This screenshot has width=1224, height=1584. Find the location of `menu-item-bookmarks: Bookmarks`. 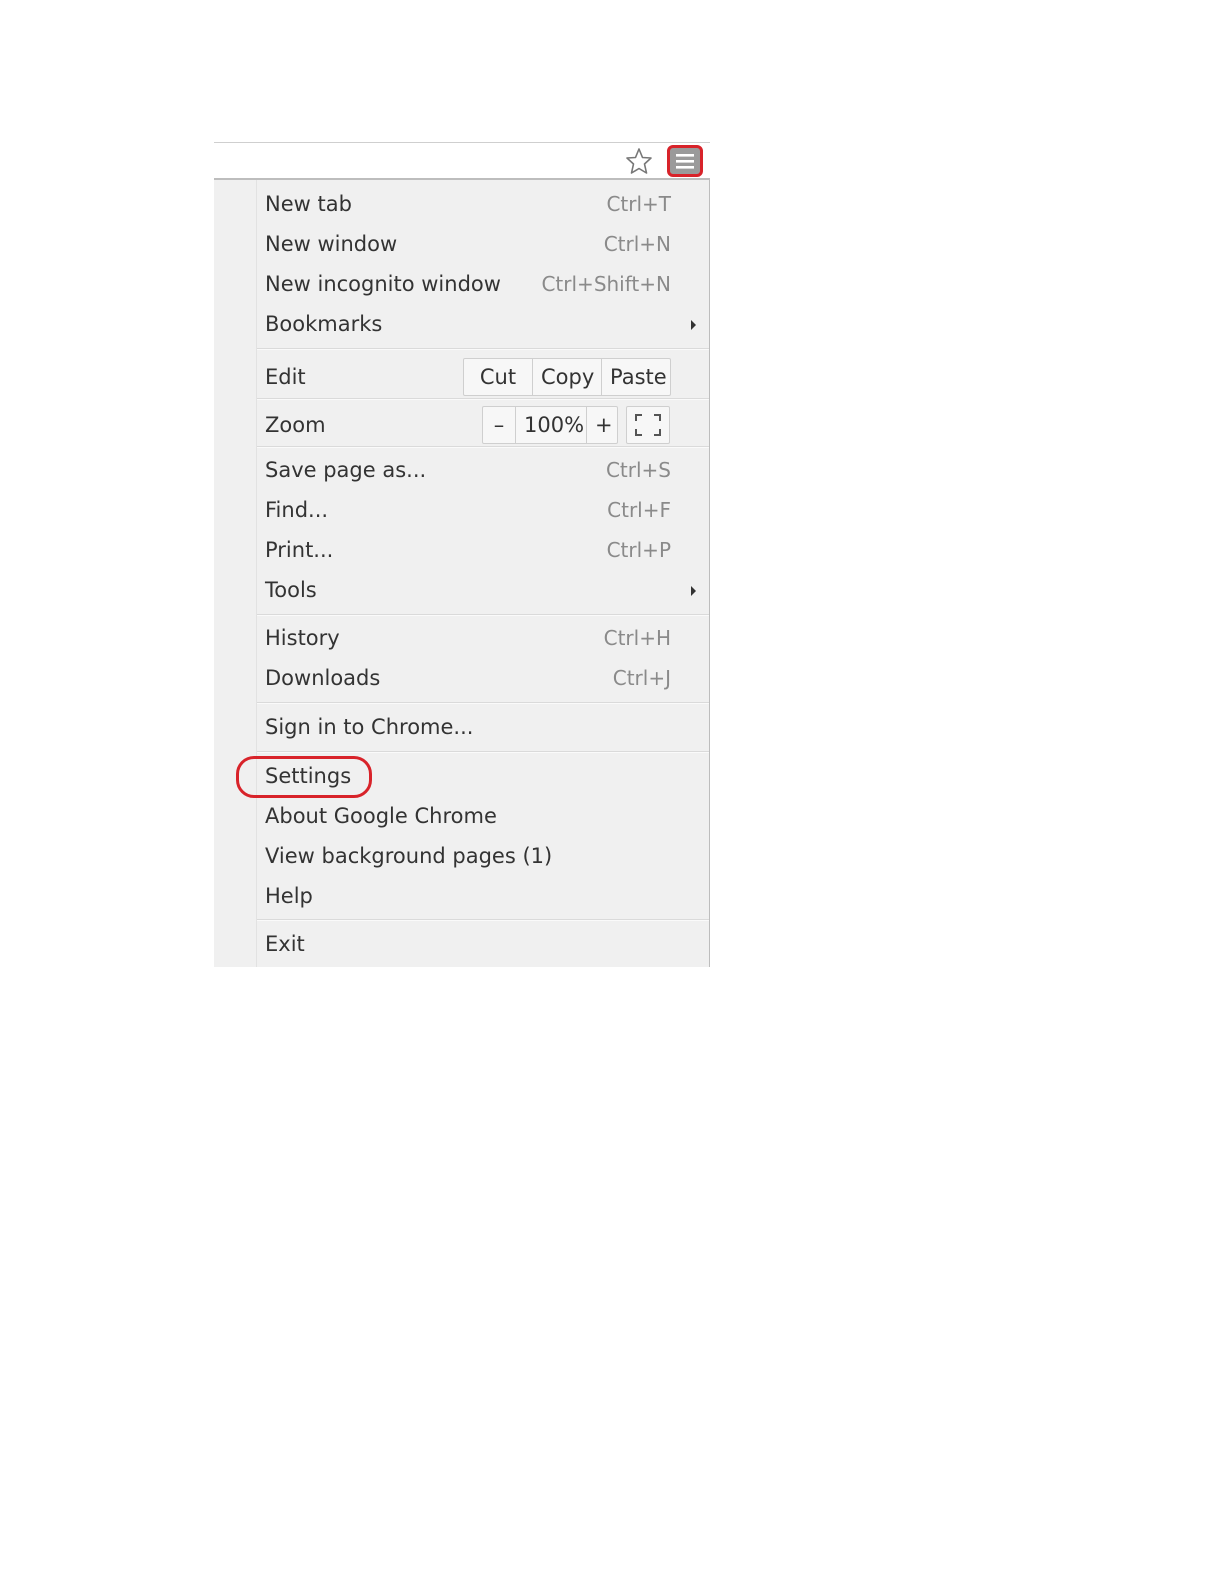

menu-item-bookmarks: Bookmarks is located at coordinates (483, 324).